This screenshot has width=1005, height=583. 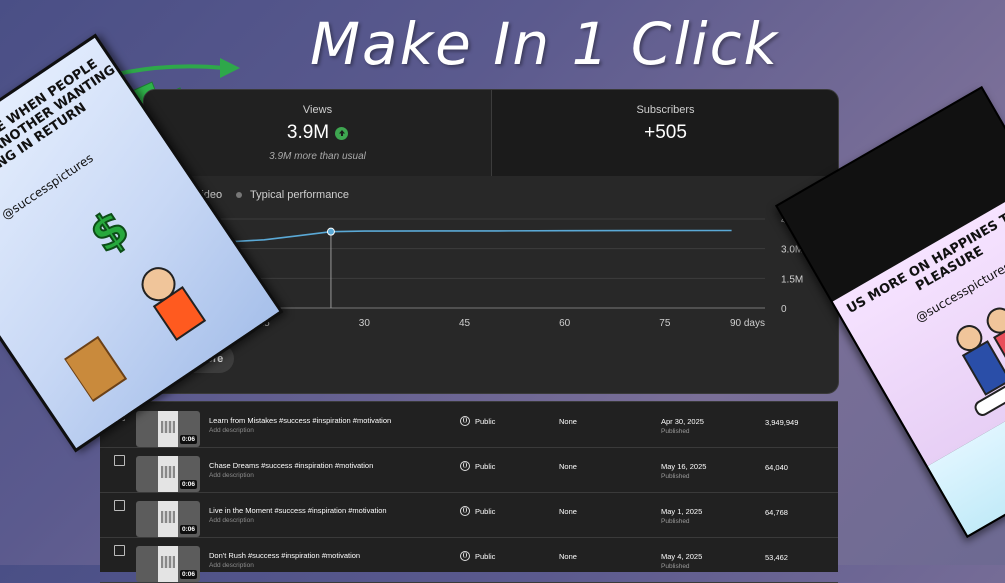 I want to click on subscribers-value: +505, so click(x=665, y=132).